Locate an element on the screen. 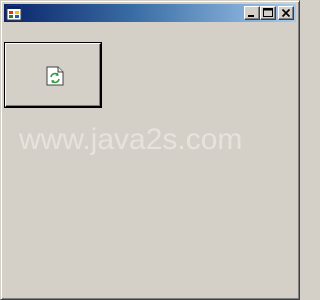 This screenshot has height=300, width=320. maximize-icon is located at coordinates (268, 12).